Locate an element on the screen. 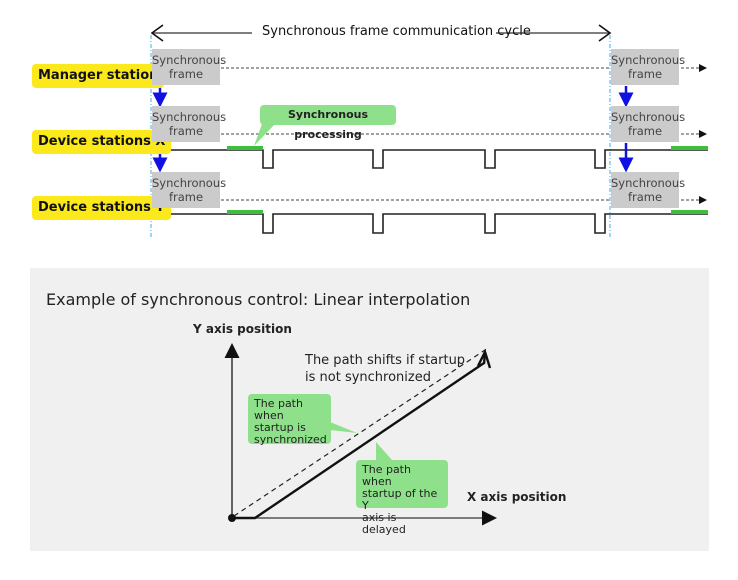 The height and width of the screenshot is (580, 738). manager-sync-frame-next: Synchronous frame is located at coordinates (648, 67).